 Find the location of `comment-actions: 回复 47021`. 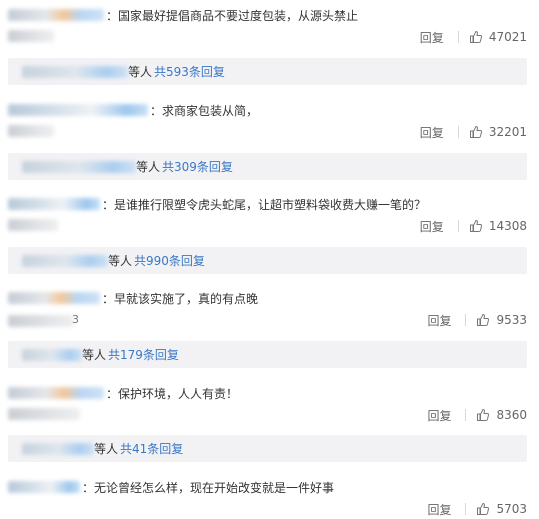

comment-actions: 回复 47021 is located at coordinates (473, 37).